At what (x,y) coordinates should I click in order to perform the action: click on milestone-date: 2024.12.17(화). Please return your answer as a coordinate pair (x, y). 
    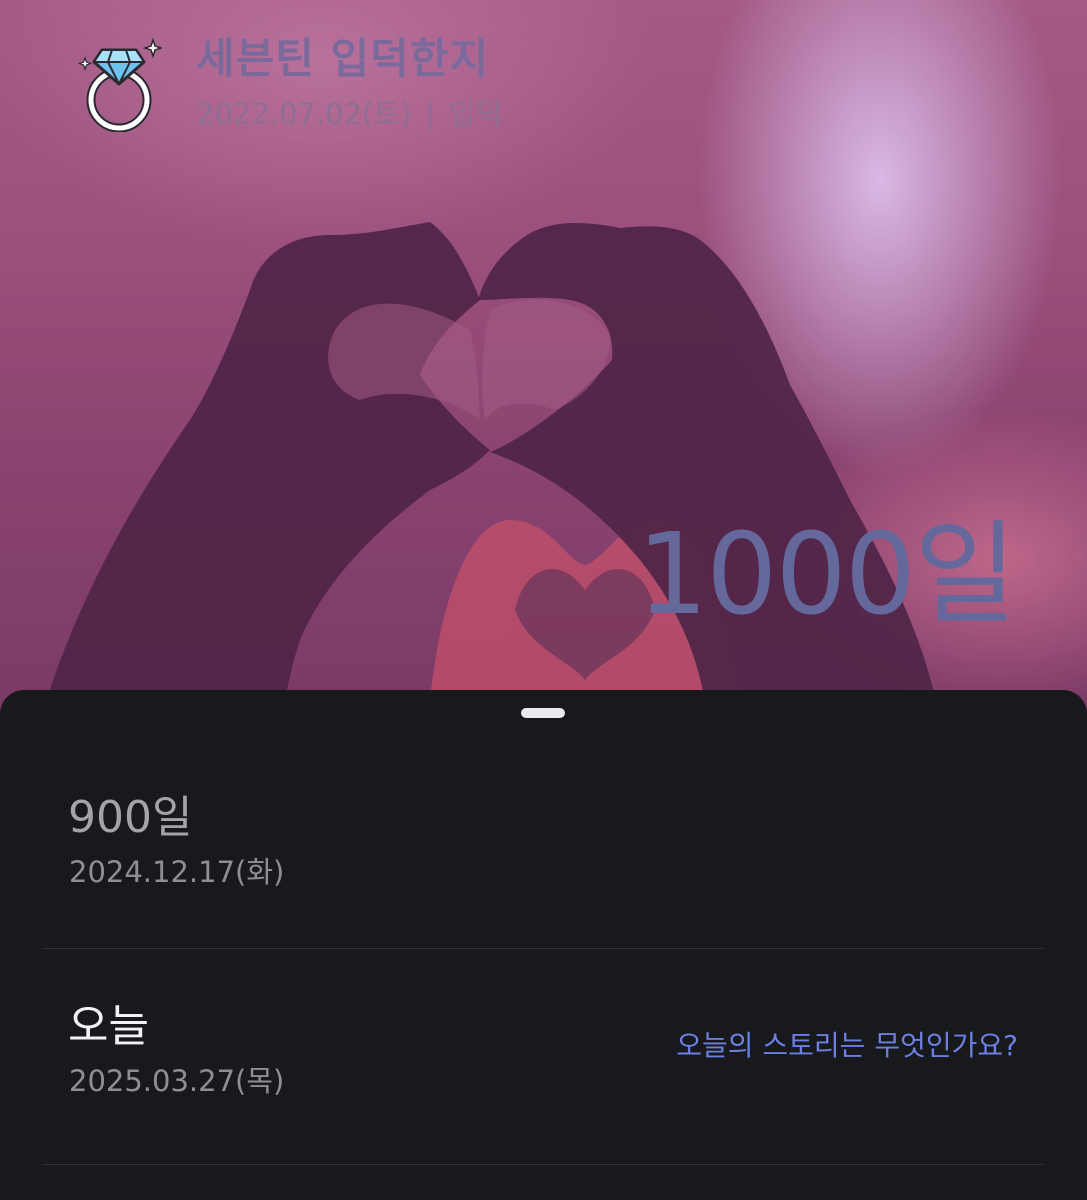
    Looking at the image, I should click on (177, 872).